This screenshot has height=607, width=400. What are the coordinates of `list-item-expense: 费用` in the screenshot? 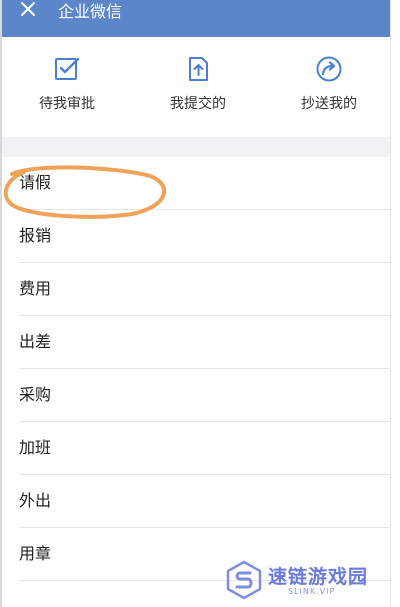 It's located at (196, 289).